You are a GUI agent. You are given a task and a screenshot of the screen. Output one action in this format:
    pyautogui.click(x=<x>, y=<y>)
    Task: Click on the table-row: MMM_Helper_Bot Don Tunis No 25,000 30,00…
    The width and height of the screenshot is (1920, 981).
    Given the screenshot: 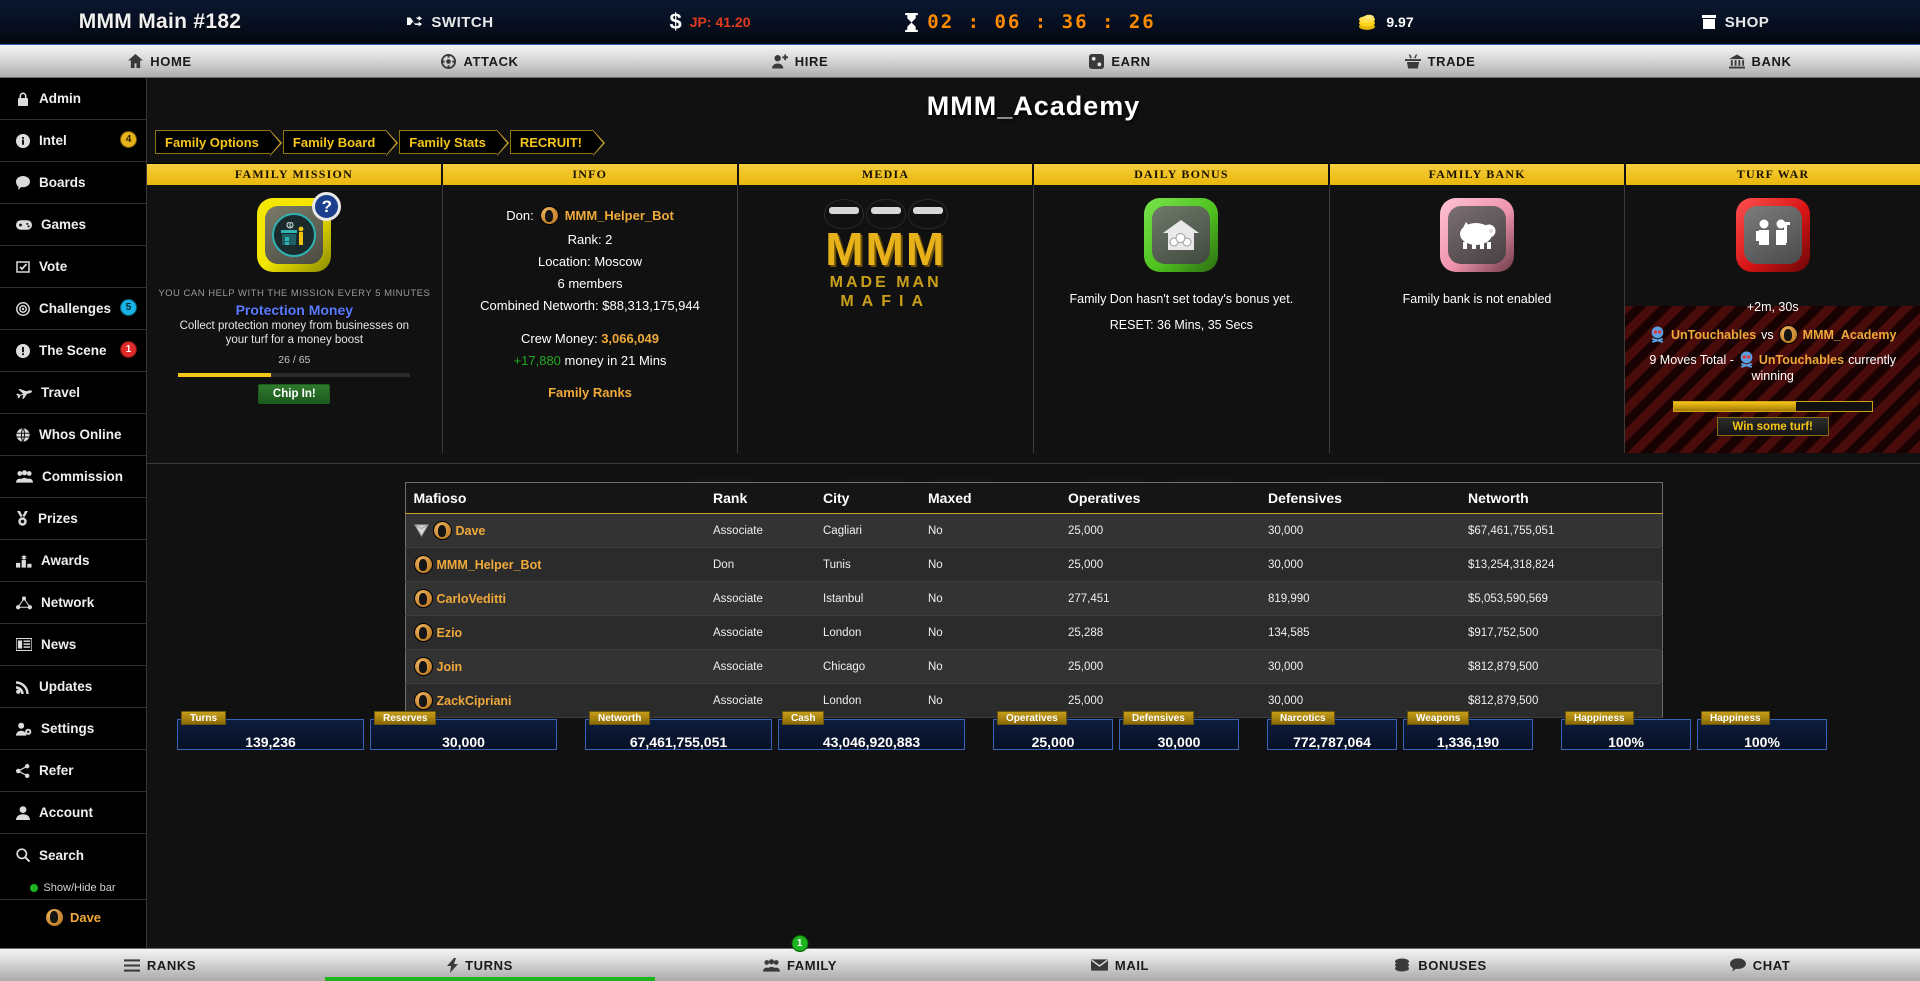 What is the action you would take?
    pyautogui.click(x=1033, y=564)
    